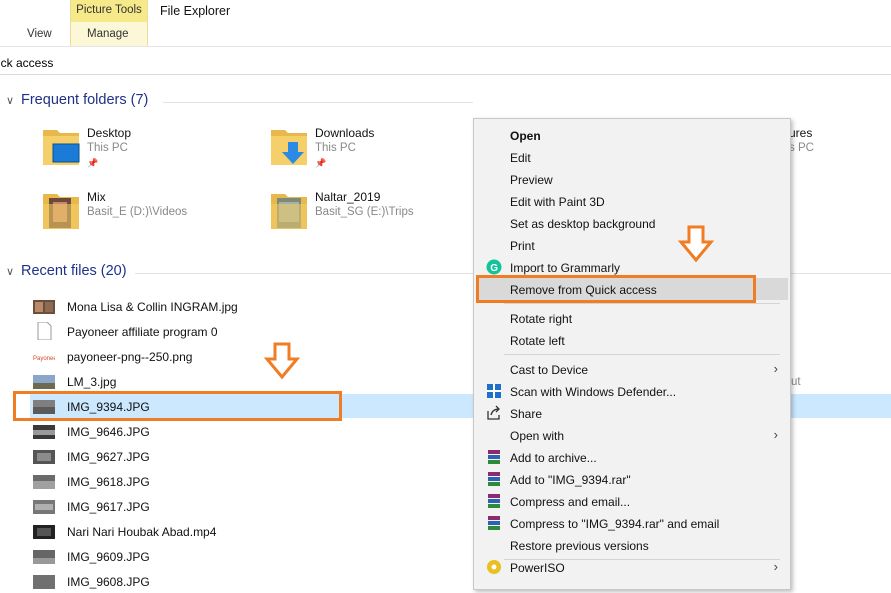 This screenshot has height=593, width=891. What do you see at coordinates (494, 567) in the screenshot?
I see `poweriso-icon` at bounding box center [494, 567].